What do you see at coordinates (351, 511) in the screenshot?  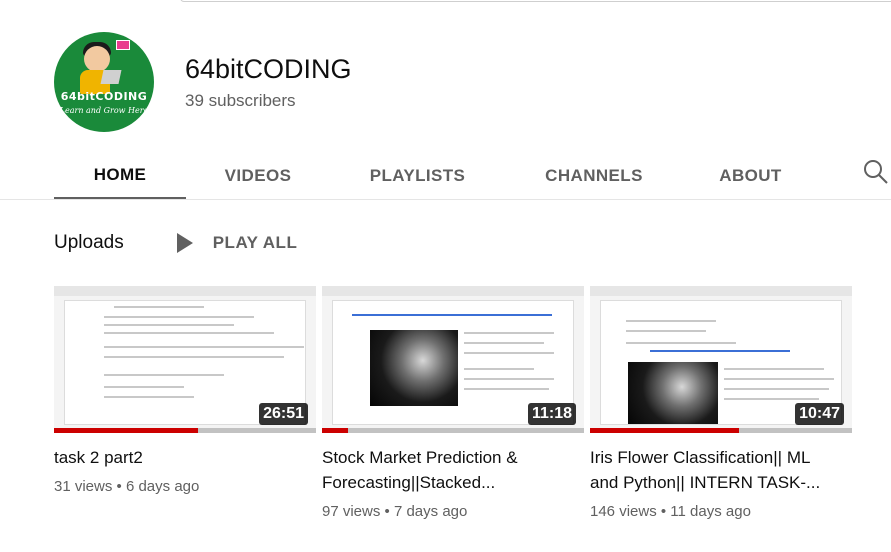 I see `view-count: 97 views` at bounding box center [351, 511].